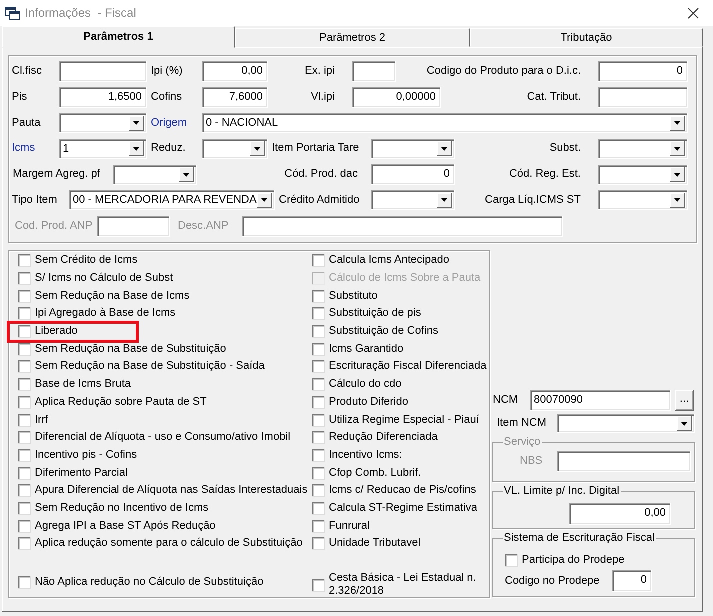 This screenshot has width=713, height=616. Describe the element at coordinates (586, 37) in the screenshot. I see `tab: Tributação` at that location.